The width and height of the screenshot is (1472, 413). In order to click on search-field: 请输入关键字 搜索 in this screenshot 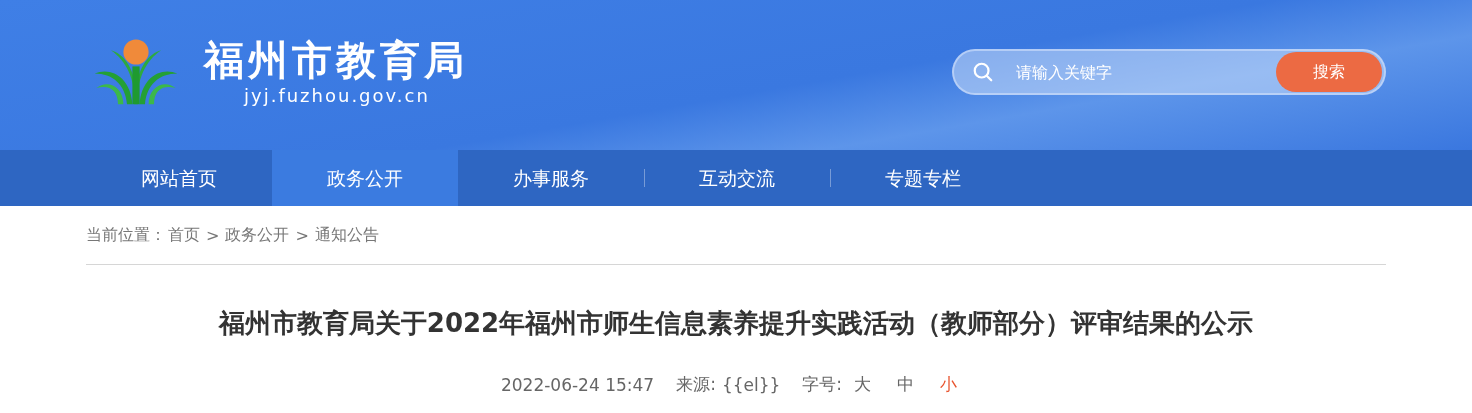, I will do `click(1169, 72)`.